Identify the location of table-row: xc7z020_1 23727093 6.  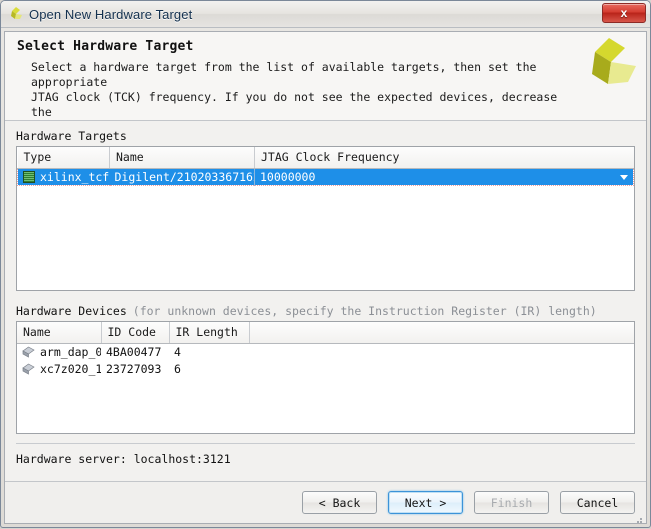
(325, 369).